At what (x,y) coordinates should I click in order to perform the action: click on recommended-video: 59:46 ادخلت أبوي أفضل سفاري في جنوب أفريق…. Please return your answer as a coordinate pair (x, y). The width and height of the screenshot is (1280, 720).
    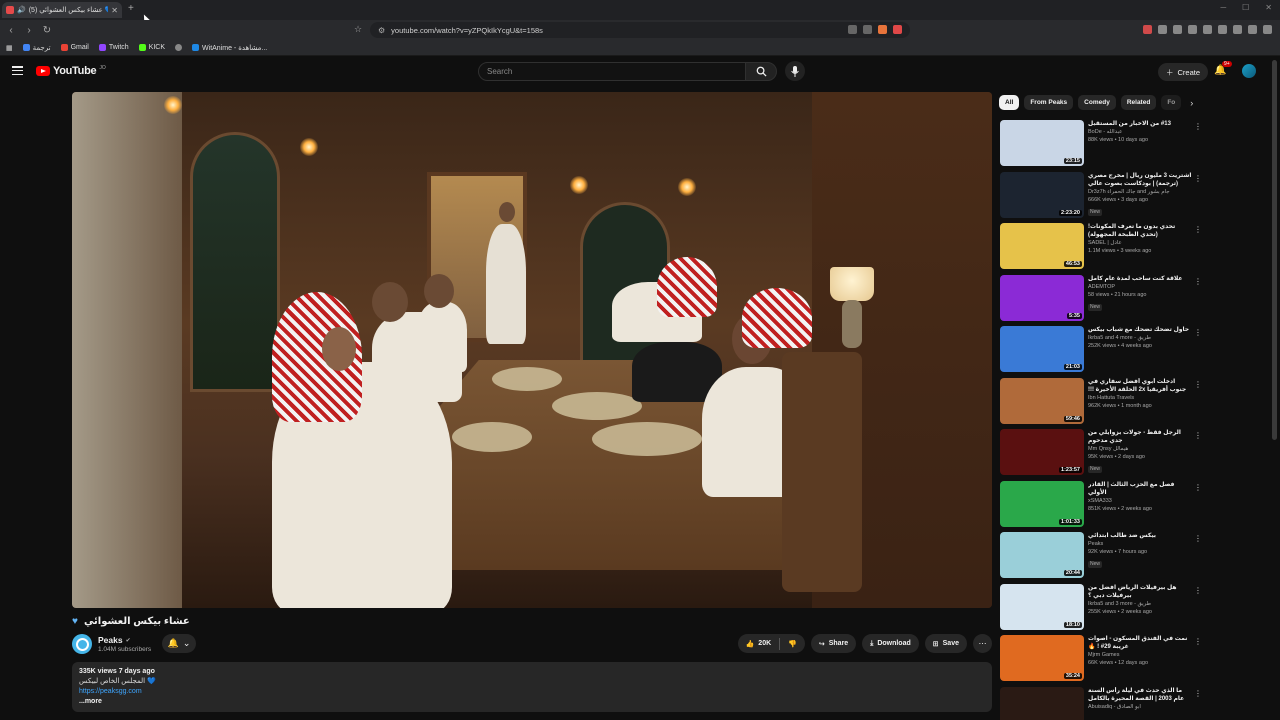
    Looking at the image, I should click on (1105, 400).